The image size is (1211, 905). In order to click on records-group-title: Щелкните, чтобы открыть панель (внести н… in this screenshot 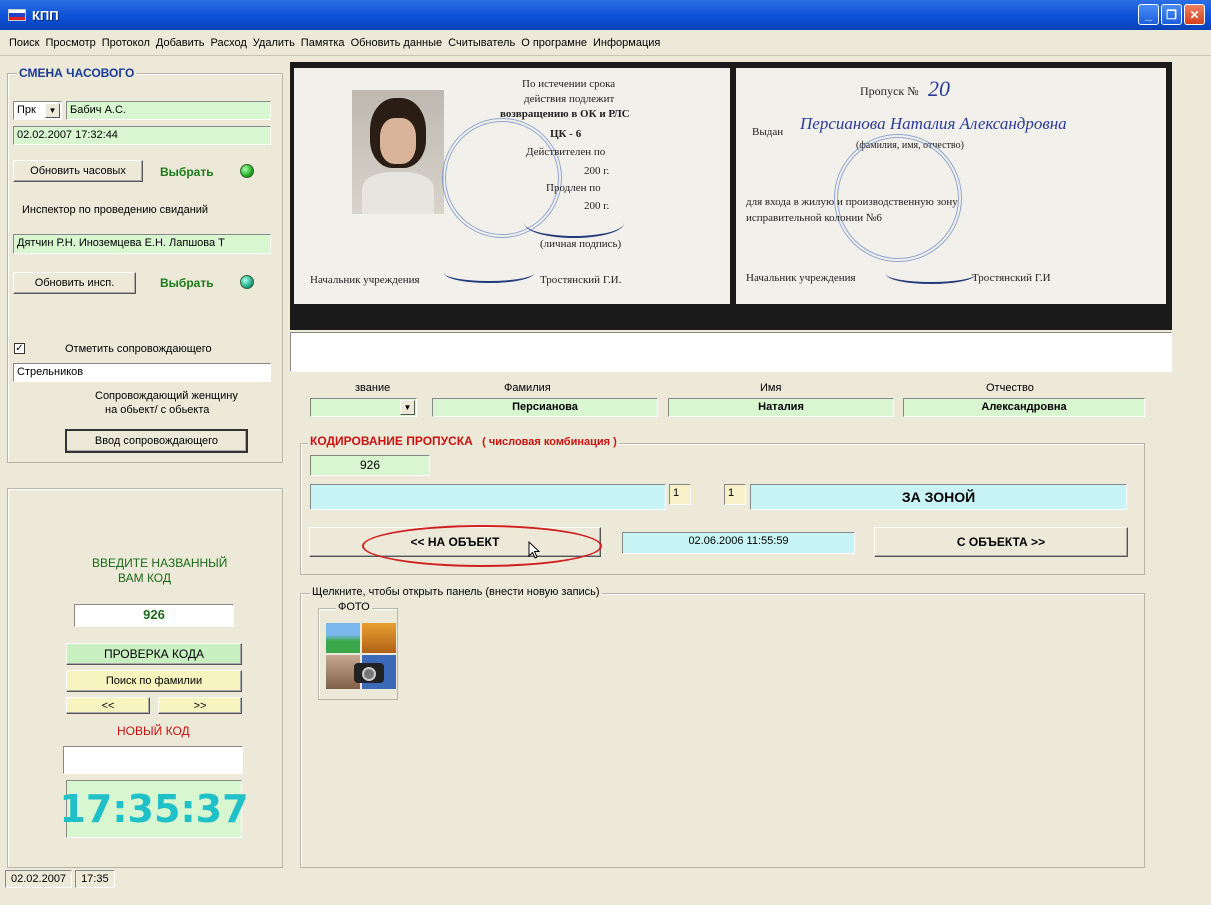, I will do `click(456, 592)`.